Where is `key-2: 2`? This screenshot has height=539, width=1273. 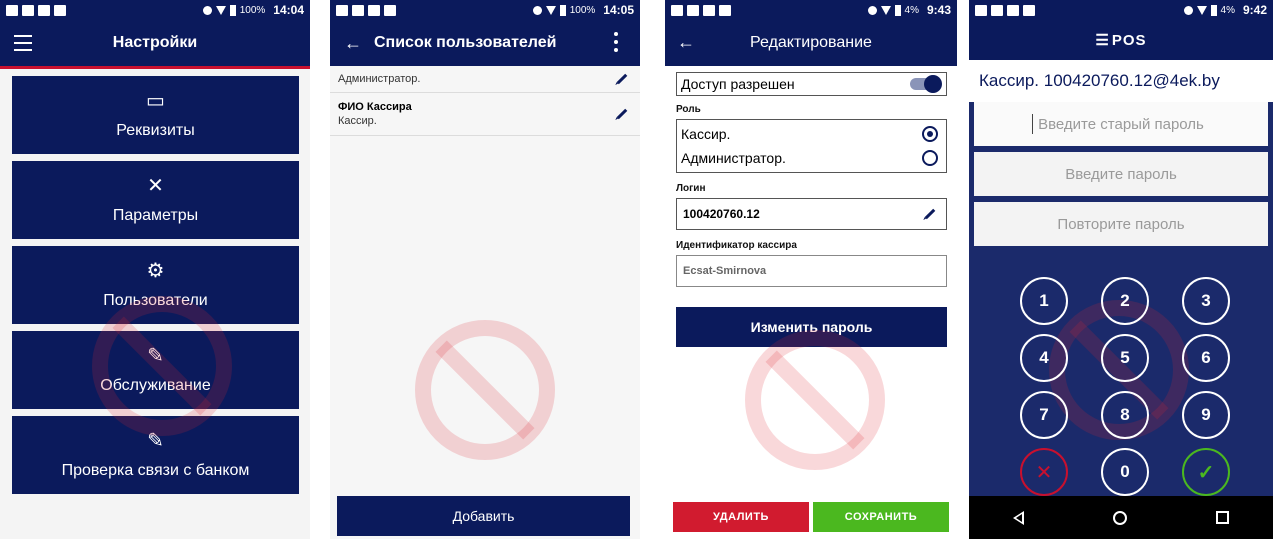
key-2: 2 is located at coordinates (1125, 301).